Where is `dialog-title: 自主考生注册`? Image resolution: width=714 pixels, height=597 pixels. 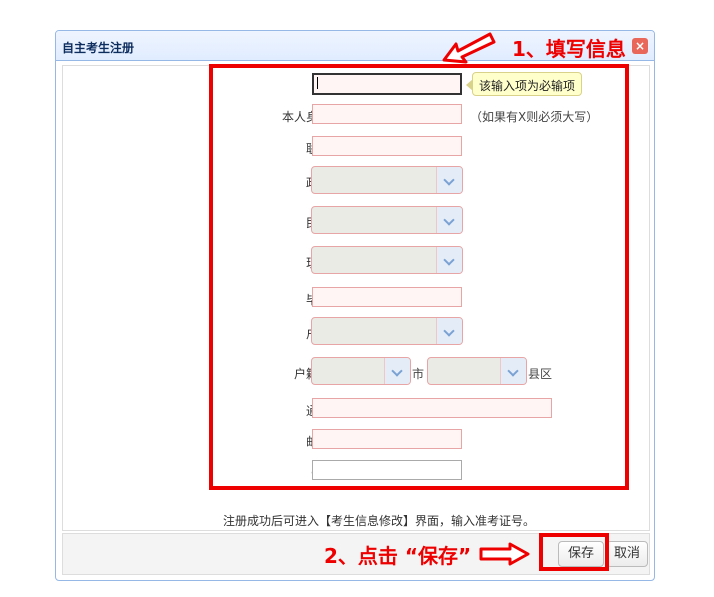 dialog-title: 自主考生注册 is located at coordinates (98, 48).